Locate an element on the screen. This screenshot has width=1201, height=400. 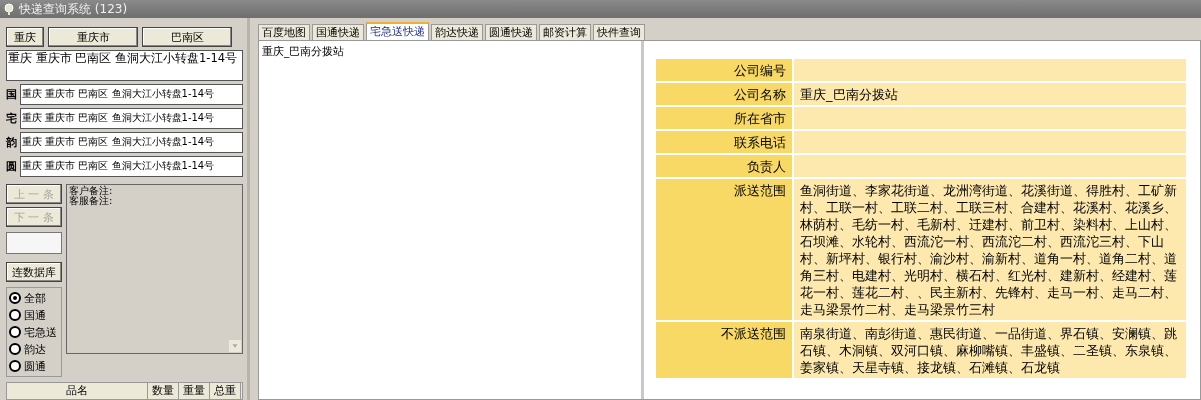
field-label: 公司编号 is located at coordinates (724, 70).